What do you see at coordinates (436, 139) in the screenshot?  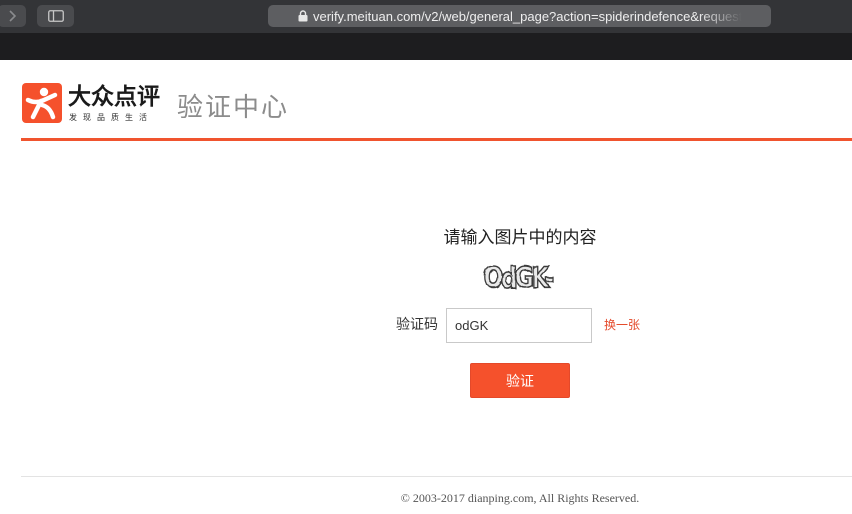 I see `header-divider` at bounding box center [436, 139].